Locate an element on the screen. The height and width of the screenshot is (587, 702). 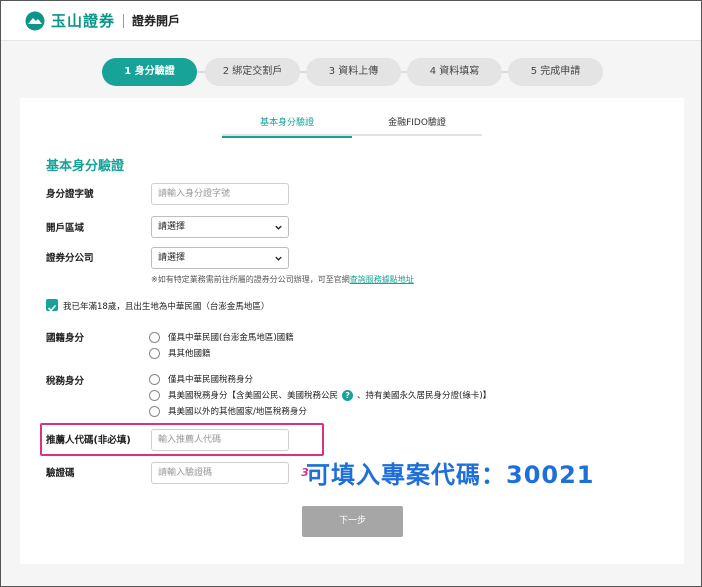
nationality-option-roc: 僅具中華民國(台澎金馬地區)國籍 is located at coordinates (221, 337).